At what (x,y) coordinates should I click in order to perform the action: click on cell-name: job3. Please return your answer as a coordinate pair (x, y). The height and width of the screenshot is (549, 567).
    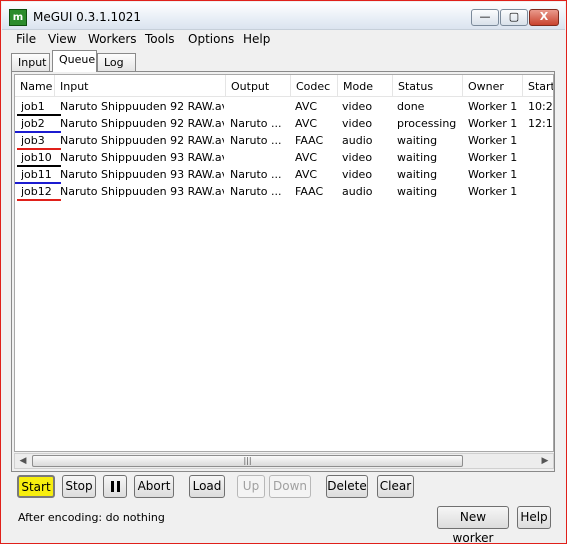
    Looking at the image, I should click on (33, 140).